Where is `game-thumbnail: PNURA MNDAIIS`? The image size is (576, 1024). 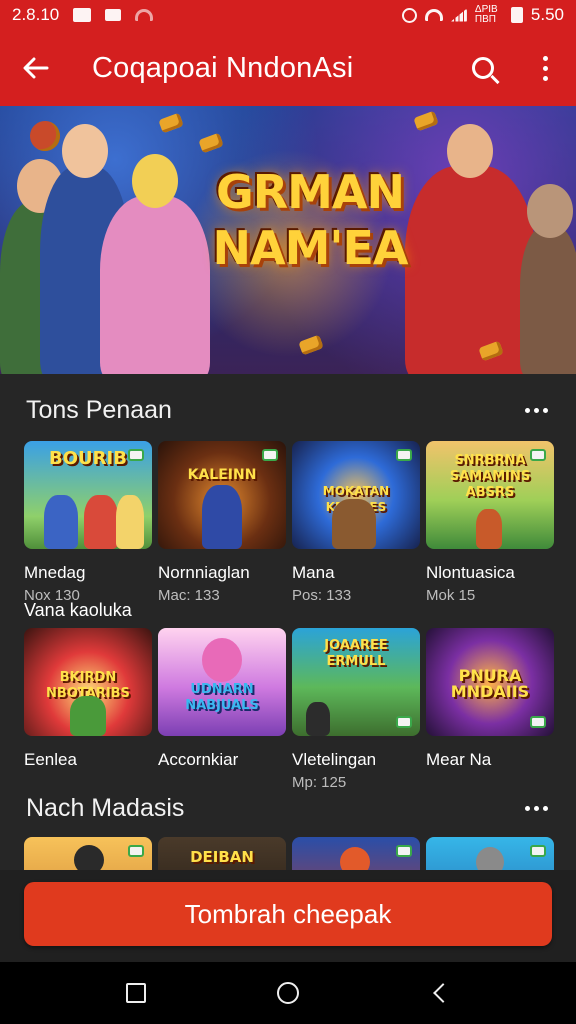 game-thumbnail: PNURA MNDAIIS is located at coordinates (490, 682).